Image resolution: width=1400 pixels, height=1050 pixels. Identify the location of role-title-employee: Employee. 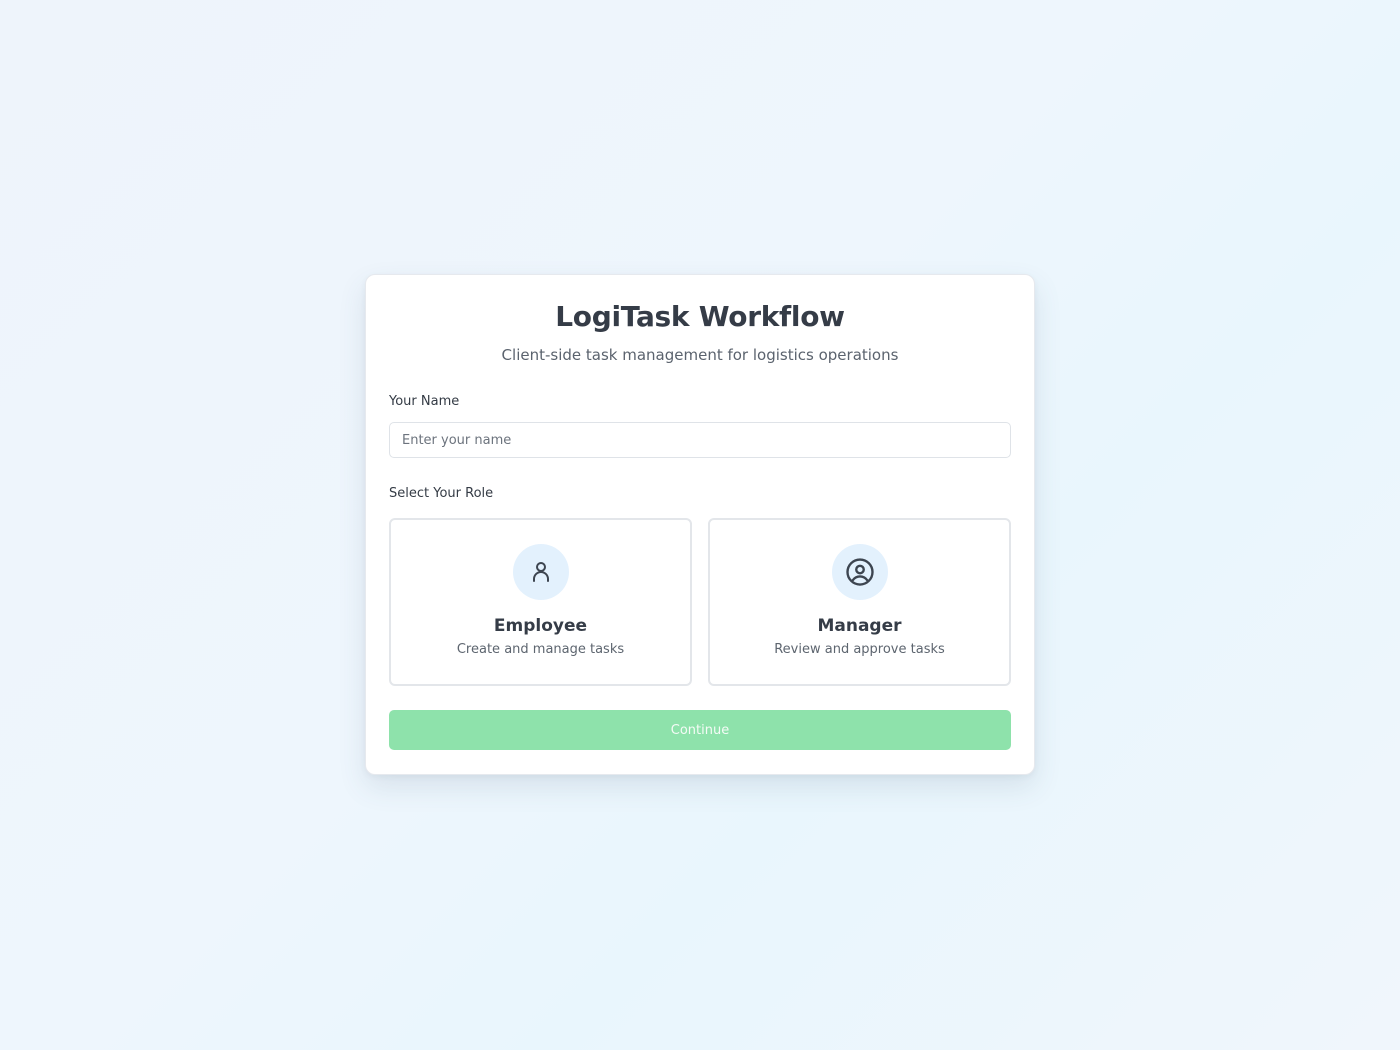
(540, 626).